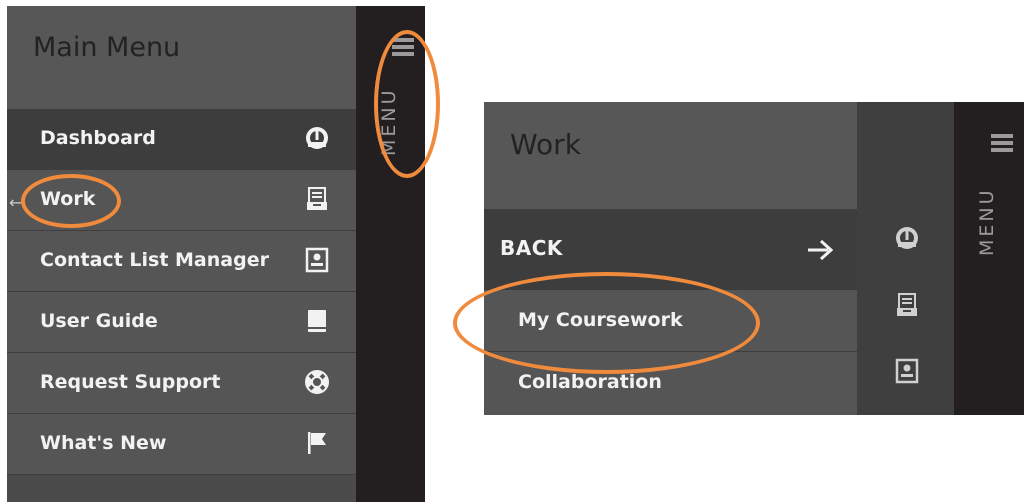  I want to click on back-button: BACK, so click(670, 249).